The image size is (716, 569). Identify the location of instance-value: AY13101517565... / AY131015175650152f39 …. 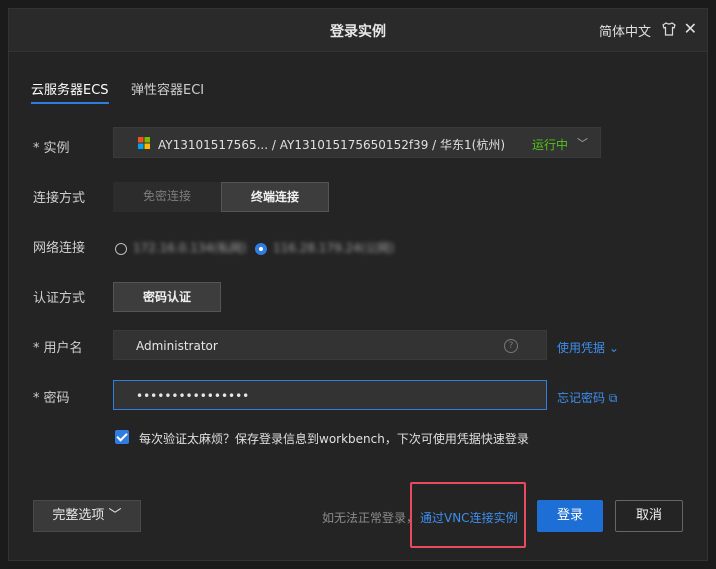
(331, 145).